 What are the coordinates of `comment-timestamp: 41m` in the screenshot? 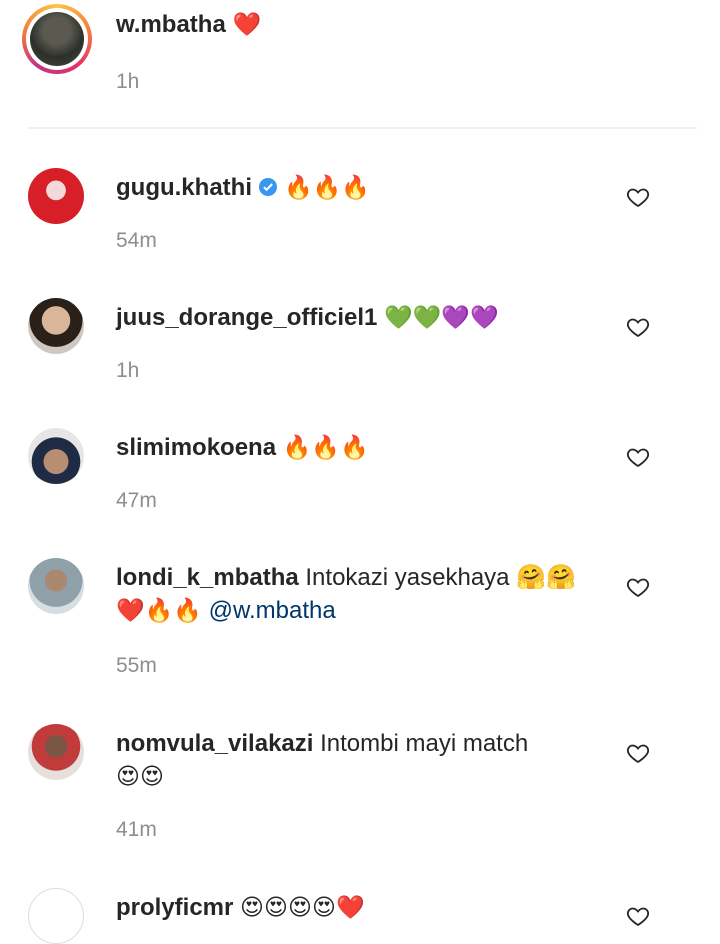 It's located at (136, 829).